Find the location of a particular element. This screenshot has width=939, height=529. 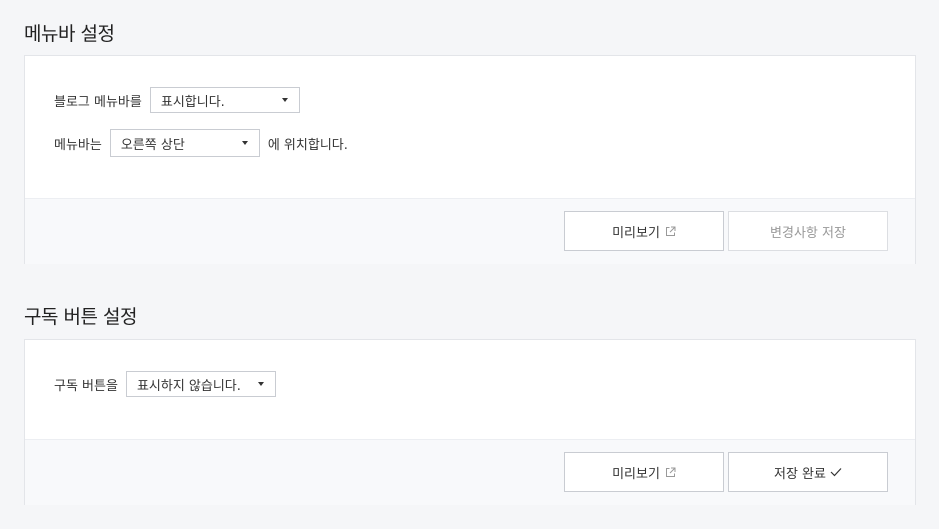

menubar-visibility-select: 표시합니다. is located at coordinates (224, 100).